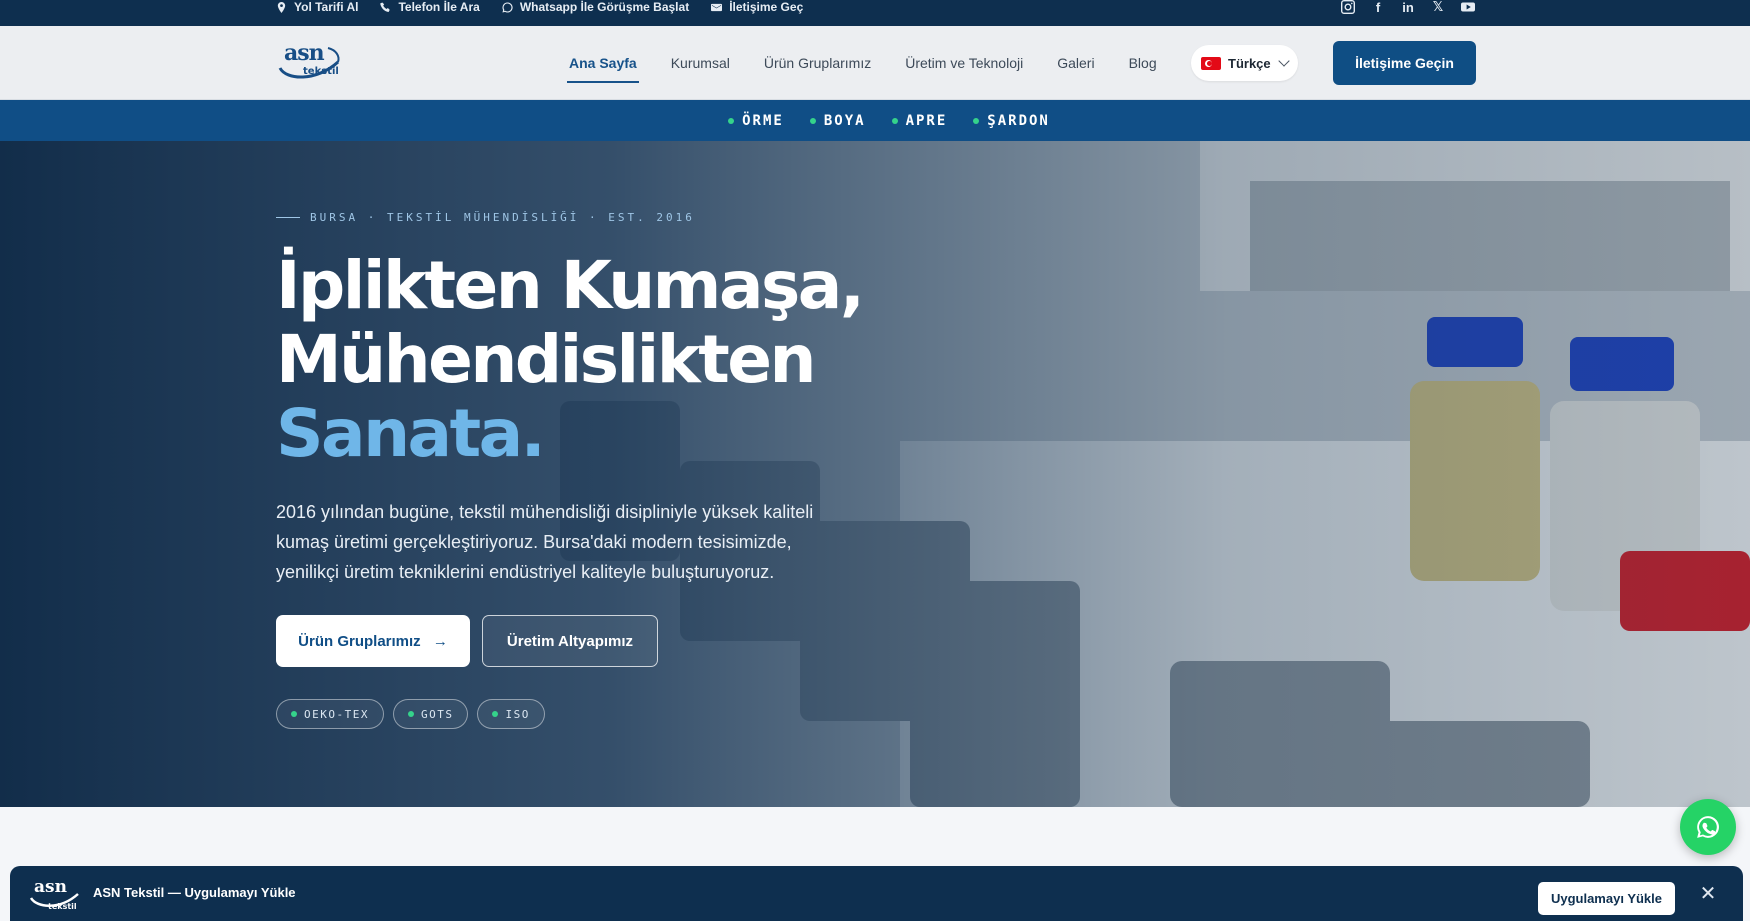  I want to click on x-icon: 𝕏, so click(1438, 7).